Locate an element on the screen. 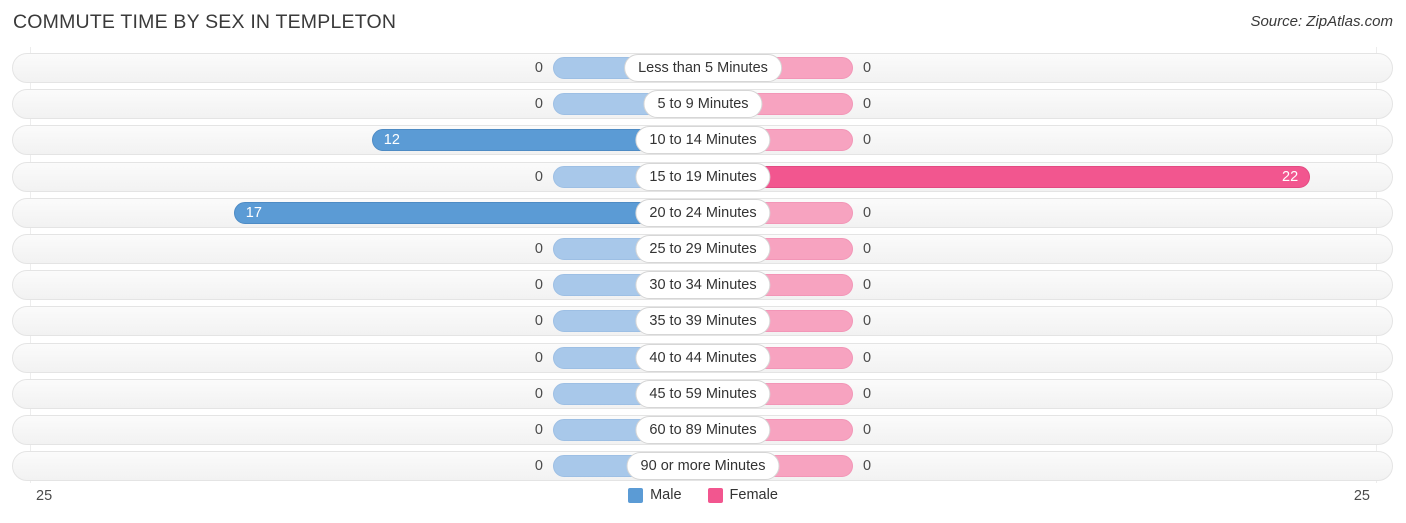  chart-row: 0 0 Less than 5 Minutes is located at coordinates (702, 68).